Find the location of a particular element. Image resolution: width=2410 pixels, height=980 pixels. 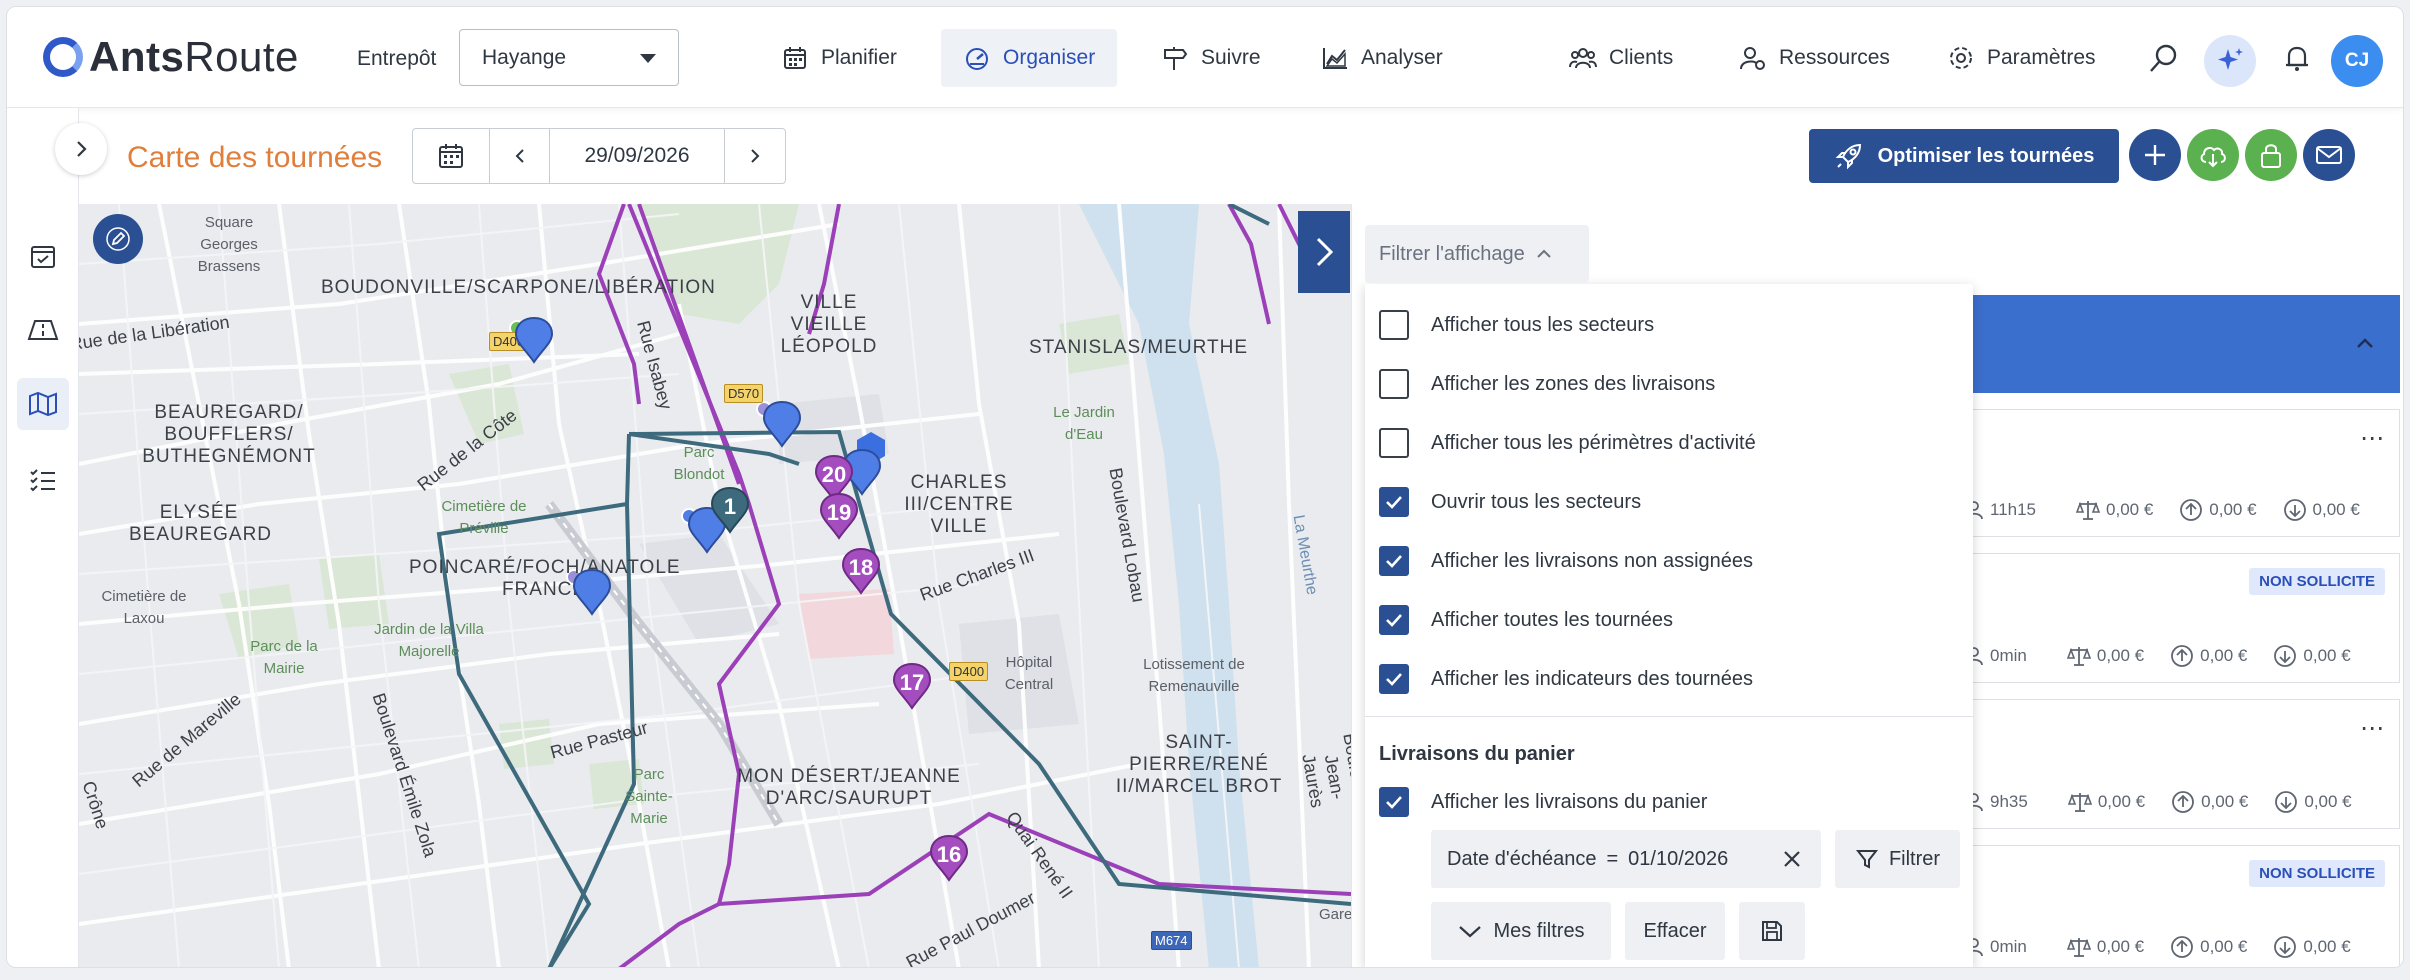

district-label: VILLE VIEILLE LÉOPOLD is located at coordinates (829, 324).